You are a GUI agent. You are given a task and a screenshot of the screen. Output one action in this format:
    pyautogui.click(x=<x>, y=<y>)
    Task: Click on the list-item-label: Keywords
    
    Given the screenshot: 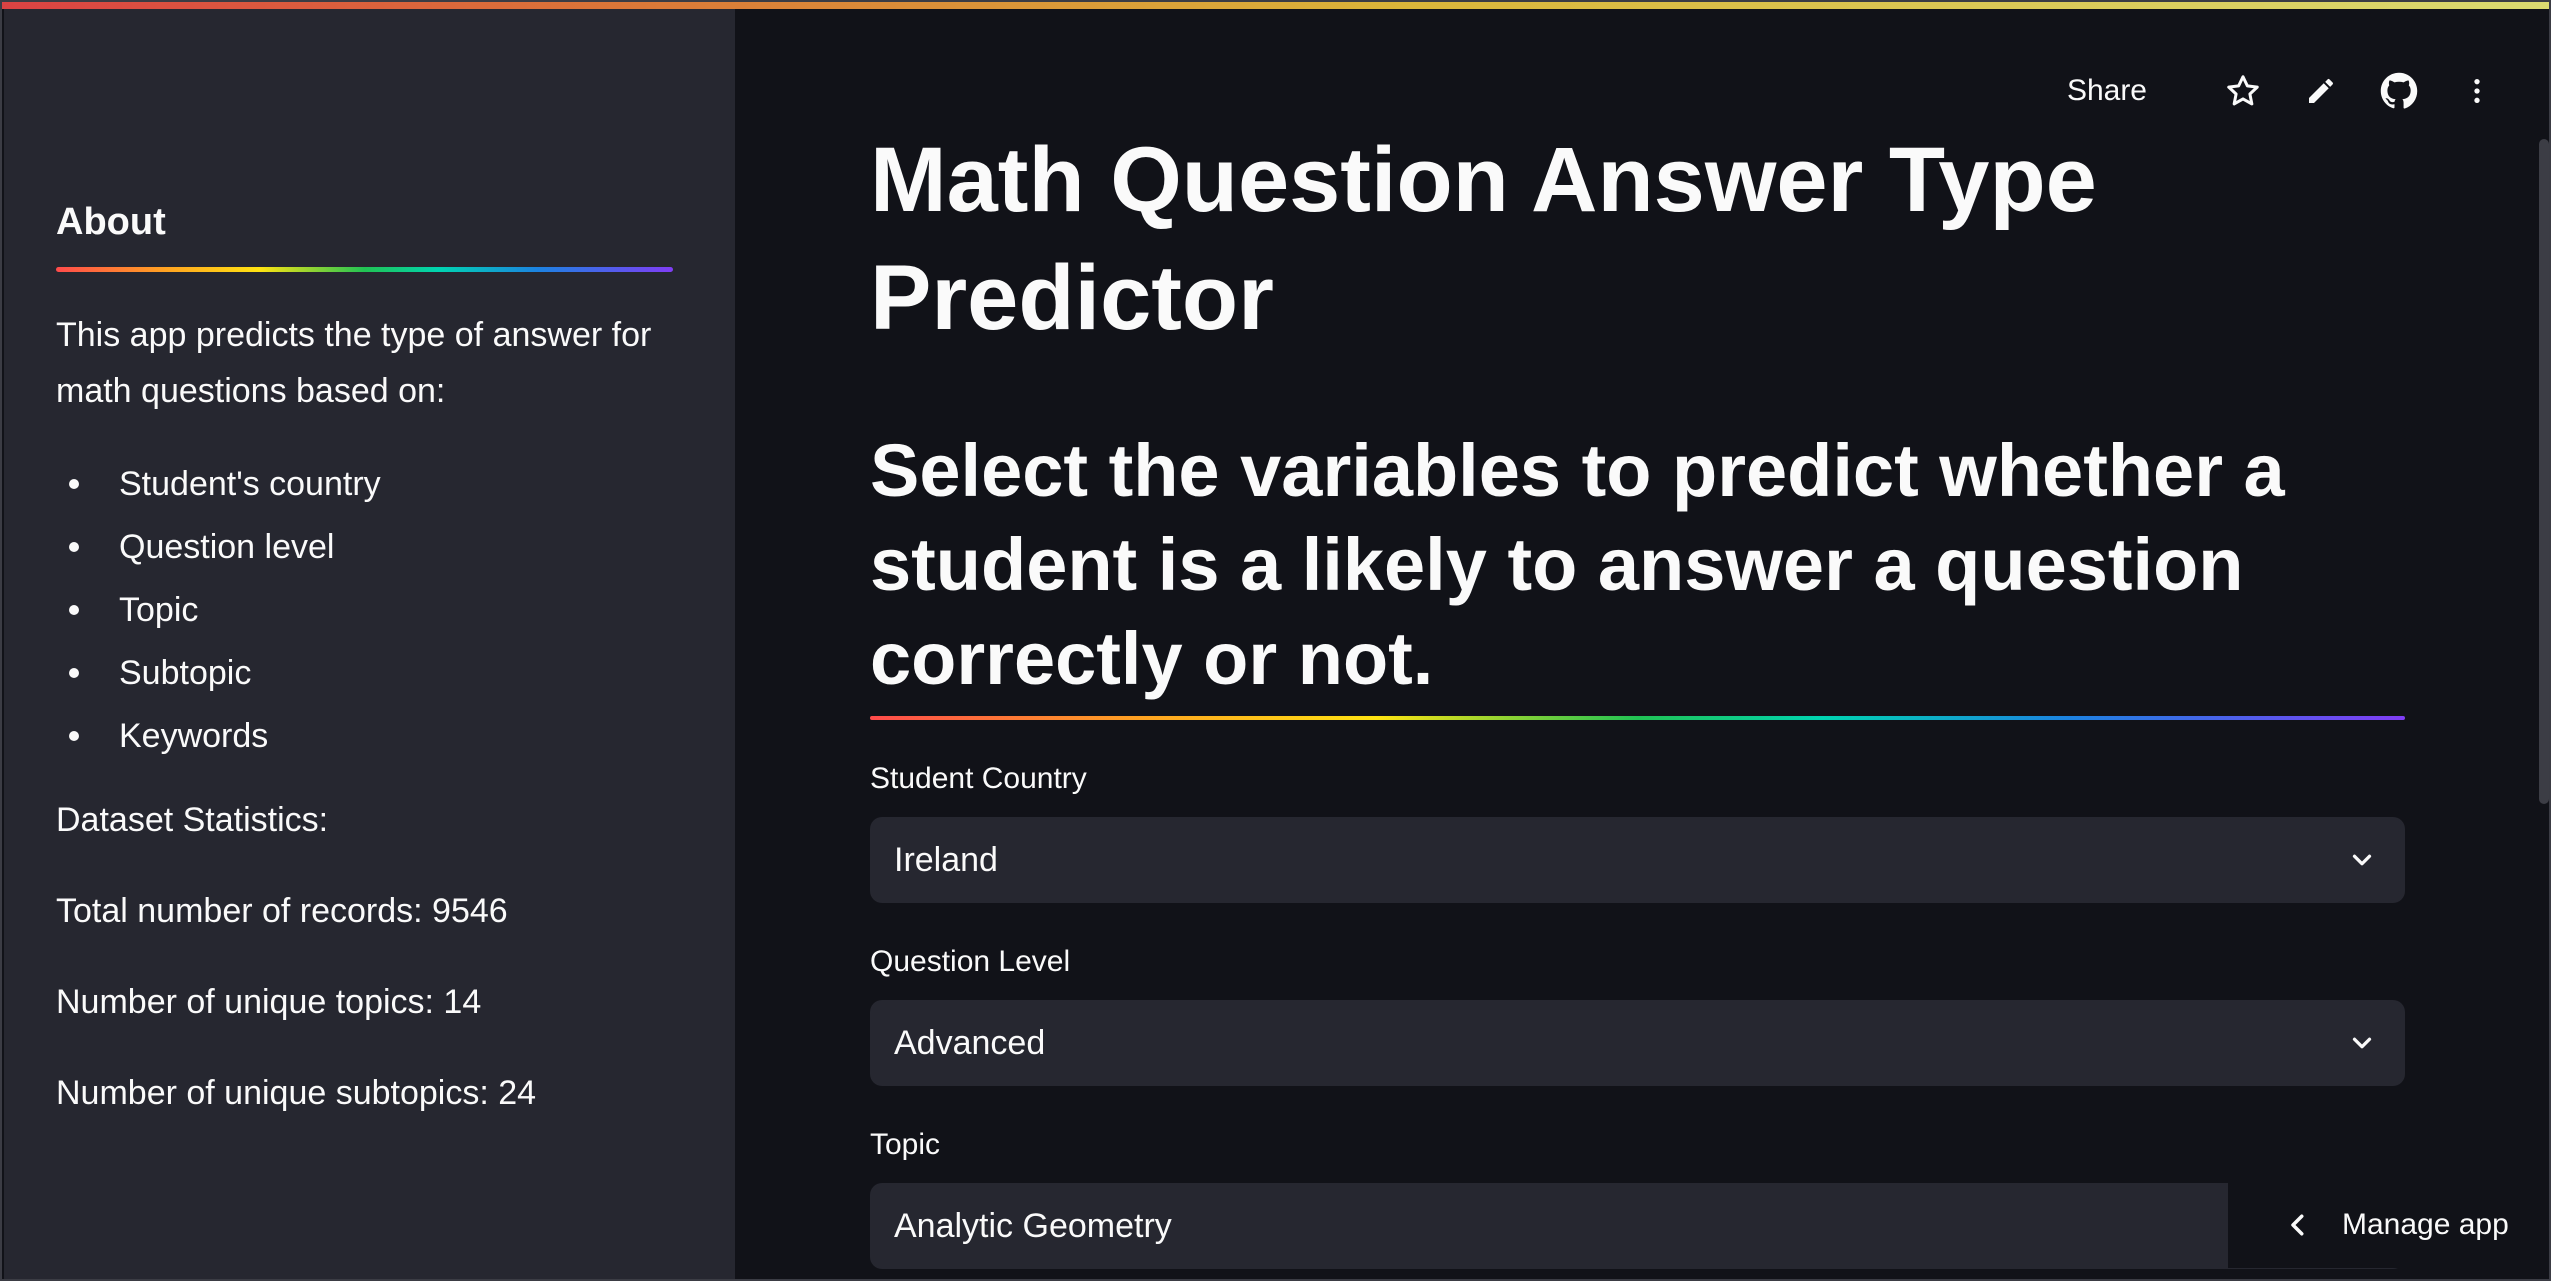 What is the action you would take?
    pyautogui.click(x=194, y=736)
    